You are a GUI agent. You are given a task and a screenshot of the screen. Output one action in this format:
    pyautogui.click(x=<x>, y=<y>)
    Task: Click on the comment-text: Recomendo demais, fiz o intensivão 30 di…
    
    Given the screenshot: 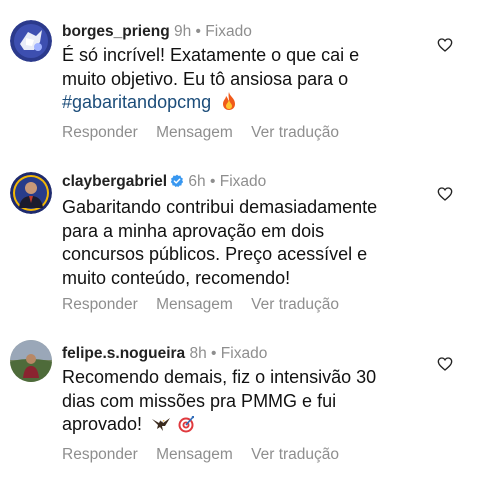 What is the action you would take?
    pyautogui.click(x=247, y=403)
    